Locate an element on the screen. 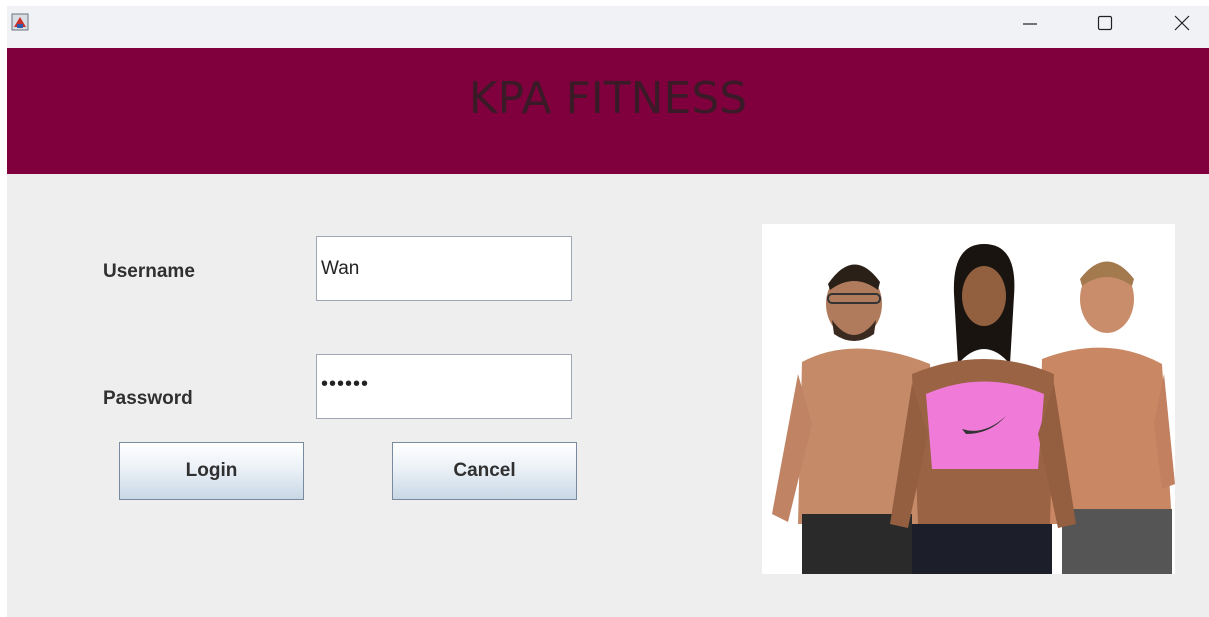  maximize-button is located at coordinates (1105, 23).